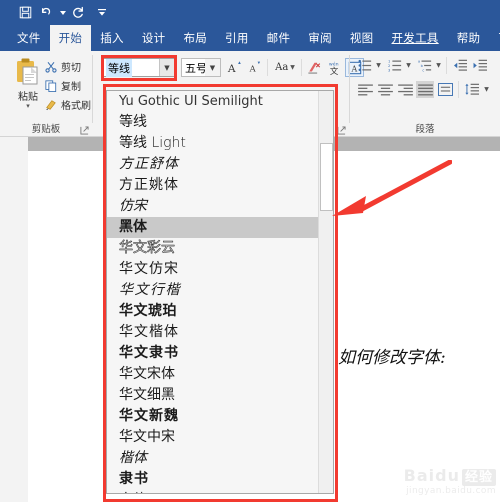 The width and height of the screenshot is (500, 502). Describe the element at coordinates (478, 477) in the screenshot. I see `watermark-badge: 经验` at that location.